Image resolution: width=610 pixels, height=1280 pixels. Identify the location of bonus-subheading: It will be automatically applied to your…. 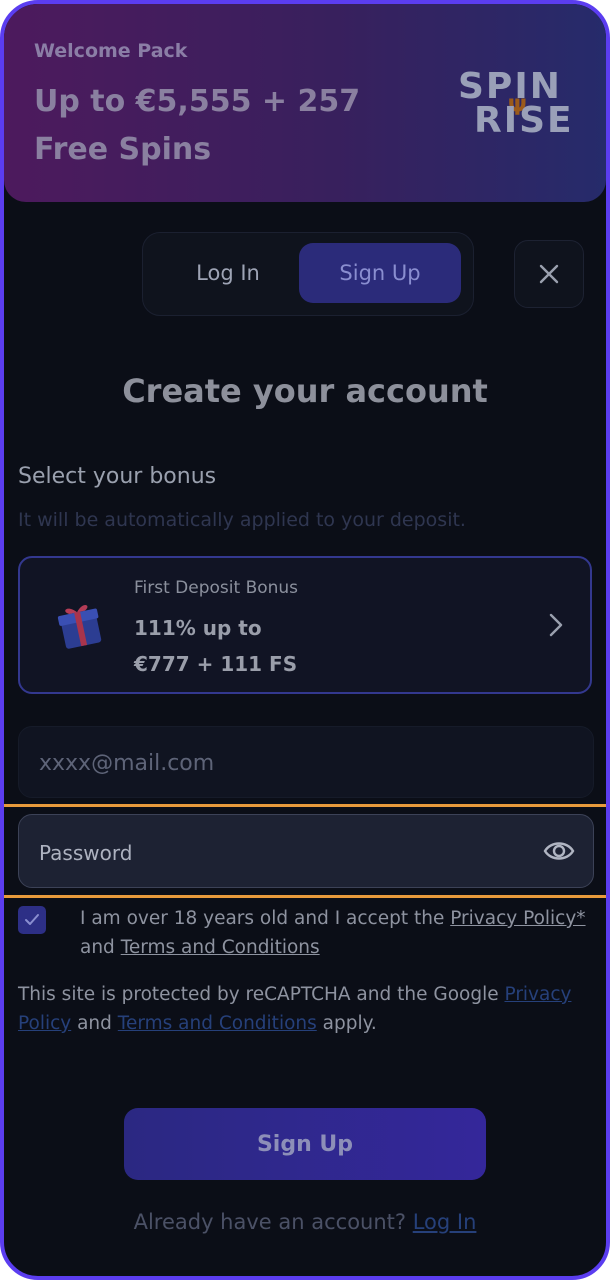
(242, 520).